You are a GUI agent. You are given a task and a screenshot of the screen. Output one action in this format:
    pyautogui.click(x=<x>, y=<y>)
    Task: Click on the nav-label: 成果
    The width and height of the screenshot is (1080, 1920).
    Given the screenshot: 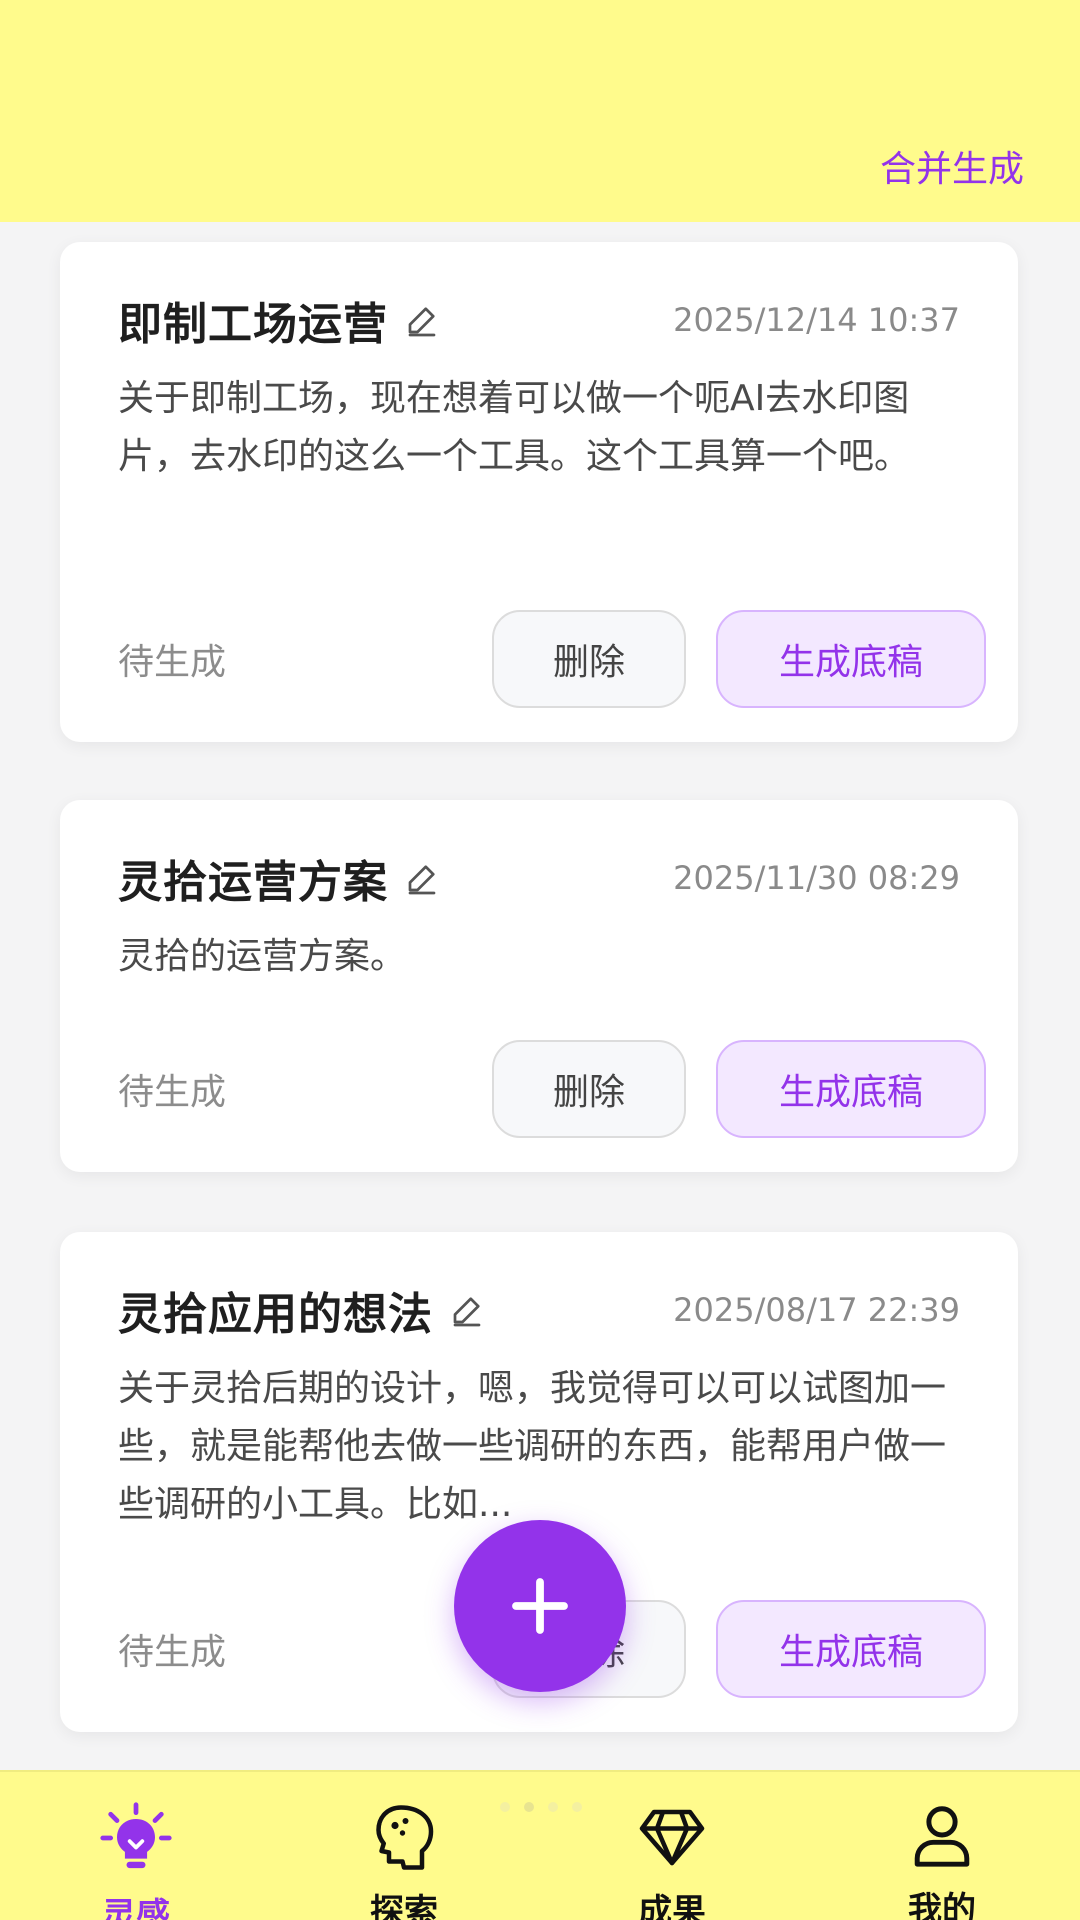 What is the action you would take?
    pyautogui.click(x=672, y=1906)
    